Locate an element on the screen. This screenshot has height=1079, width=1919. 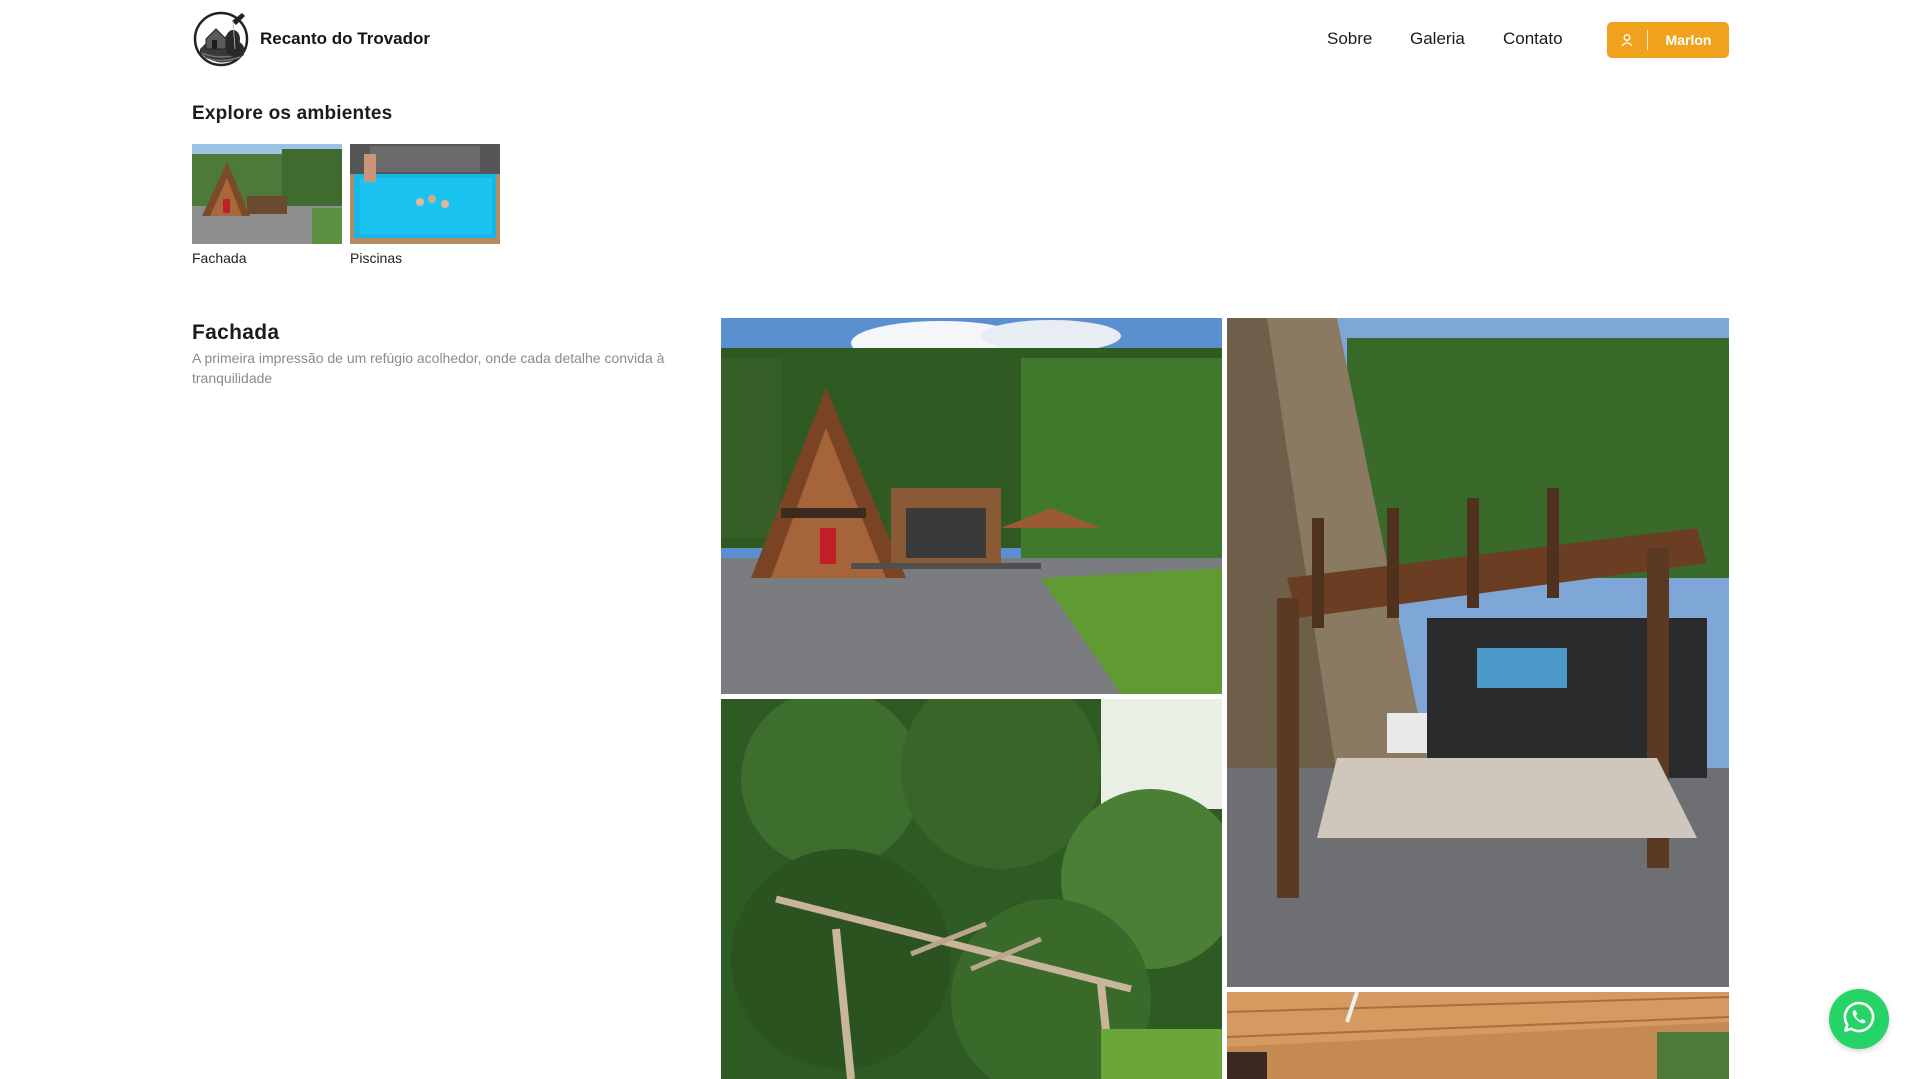
section-title: Fachada is located at coordinates (236, 332).